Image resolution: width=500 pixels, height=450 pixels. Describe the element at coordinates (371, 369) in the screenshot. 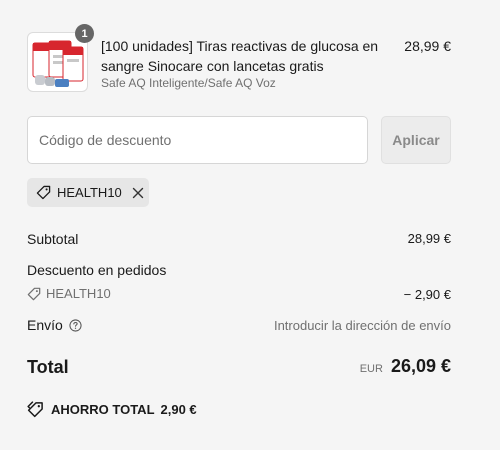

I see `currency-code: EUR` at that location.